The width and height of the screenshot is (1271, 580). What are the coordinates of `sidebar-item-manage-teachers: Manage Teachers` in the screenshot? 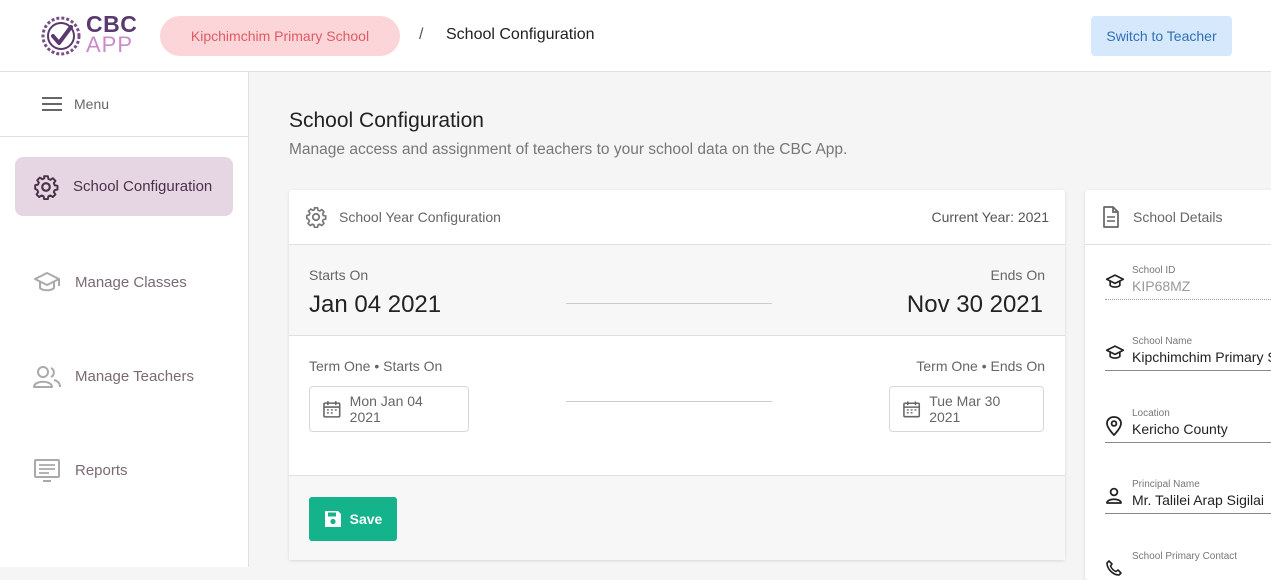 It's located at (124, 376).